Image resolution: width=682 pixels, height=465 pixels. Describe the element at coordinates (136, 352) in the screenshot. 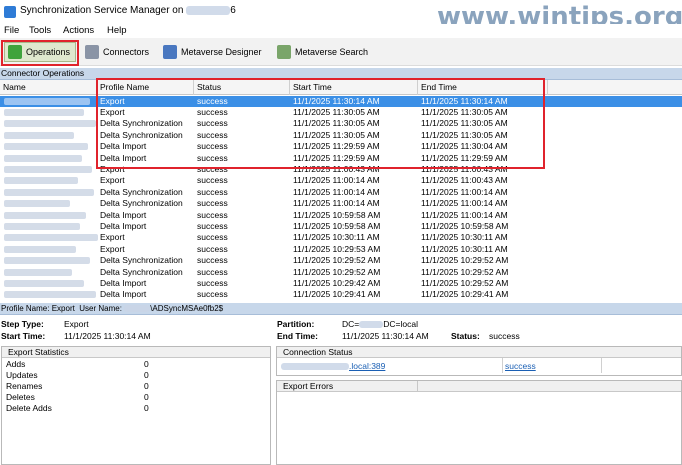

I see `export-statistics-title: Export Statistics` at that location.